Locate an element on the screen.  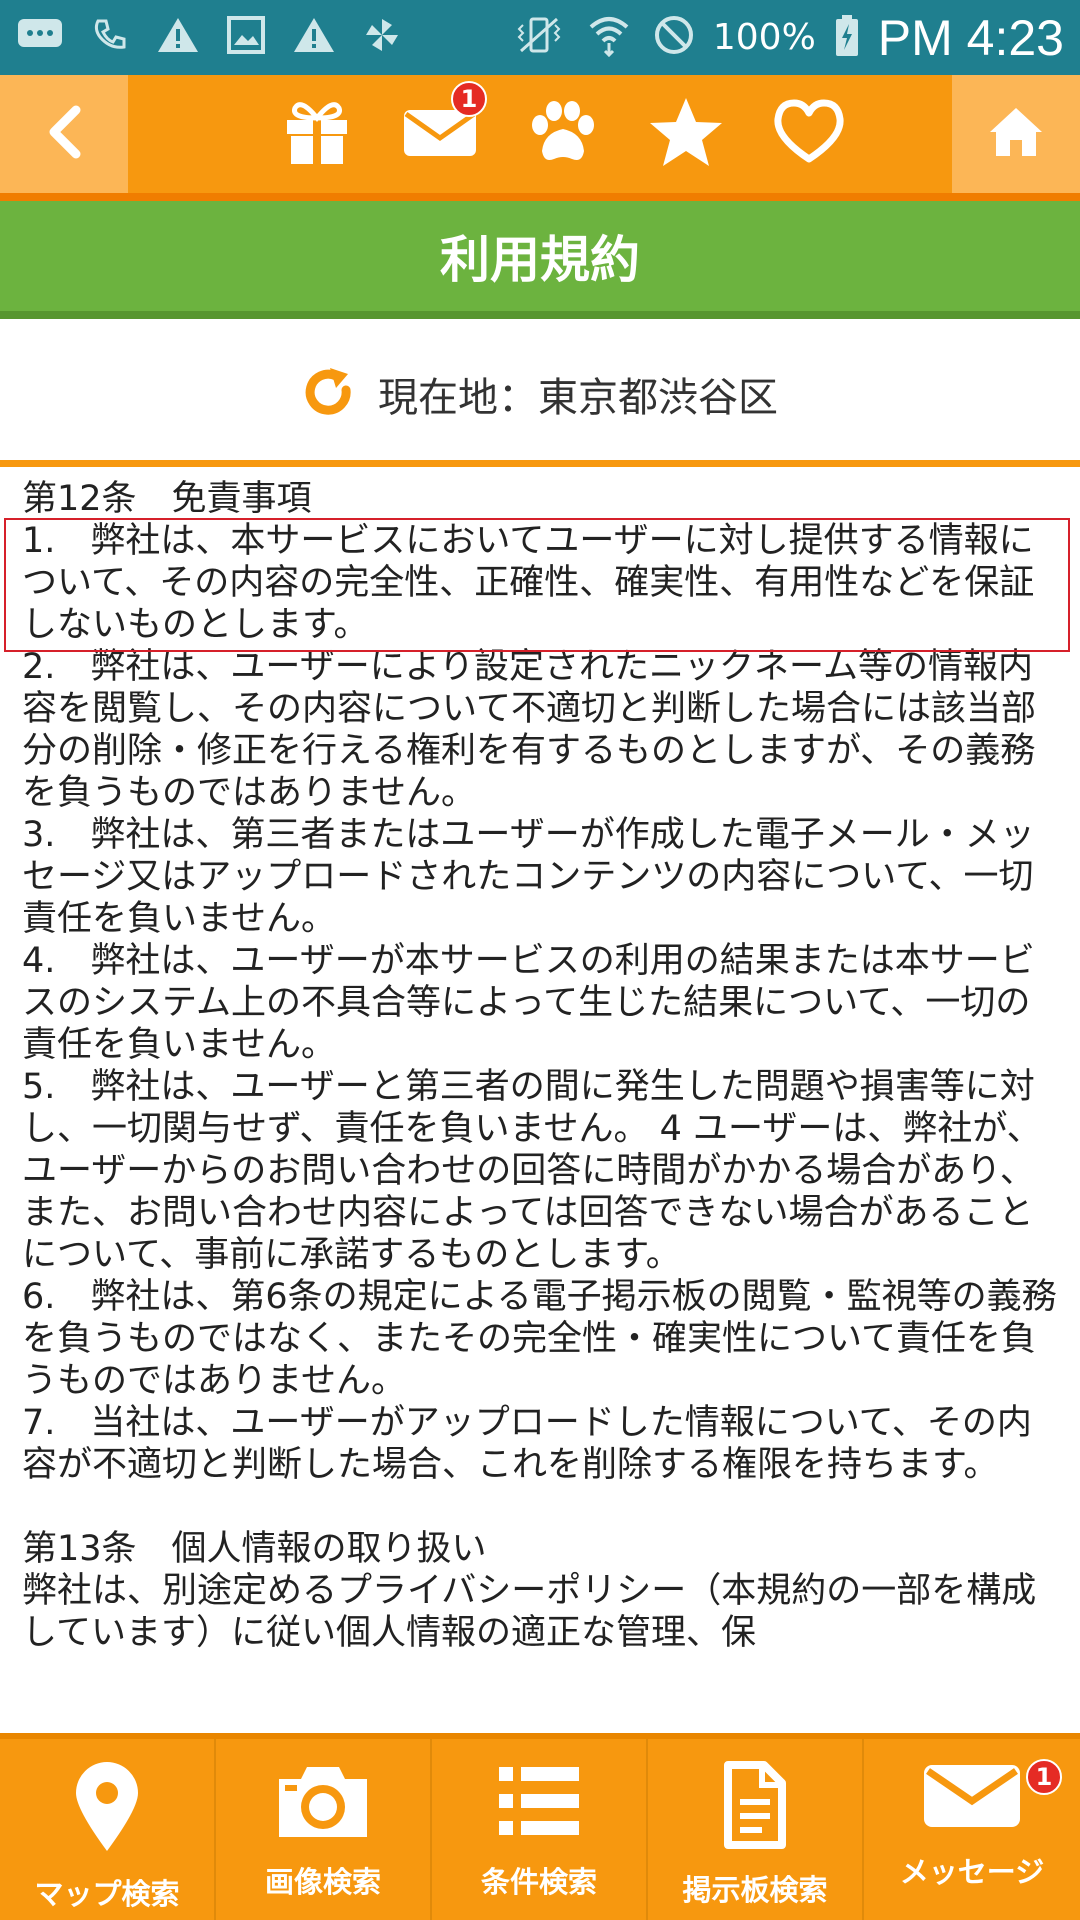
gift-icon is located at coordinates (317, 134).